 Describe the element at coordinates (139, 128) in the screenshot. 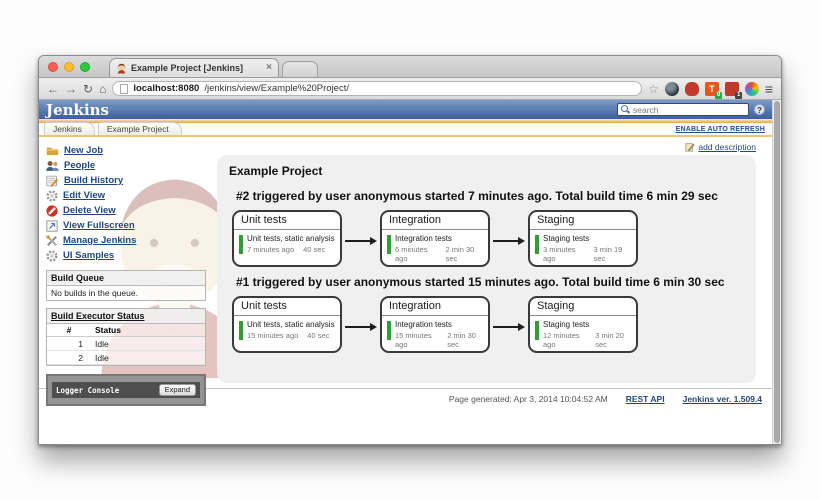

I see `tab-example-project: Example Project` at that location.